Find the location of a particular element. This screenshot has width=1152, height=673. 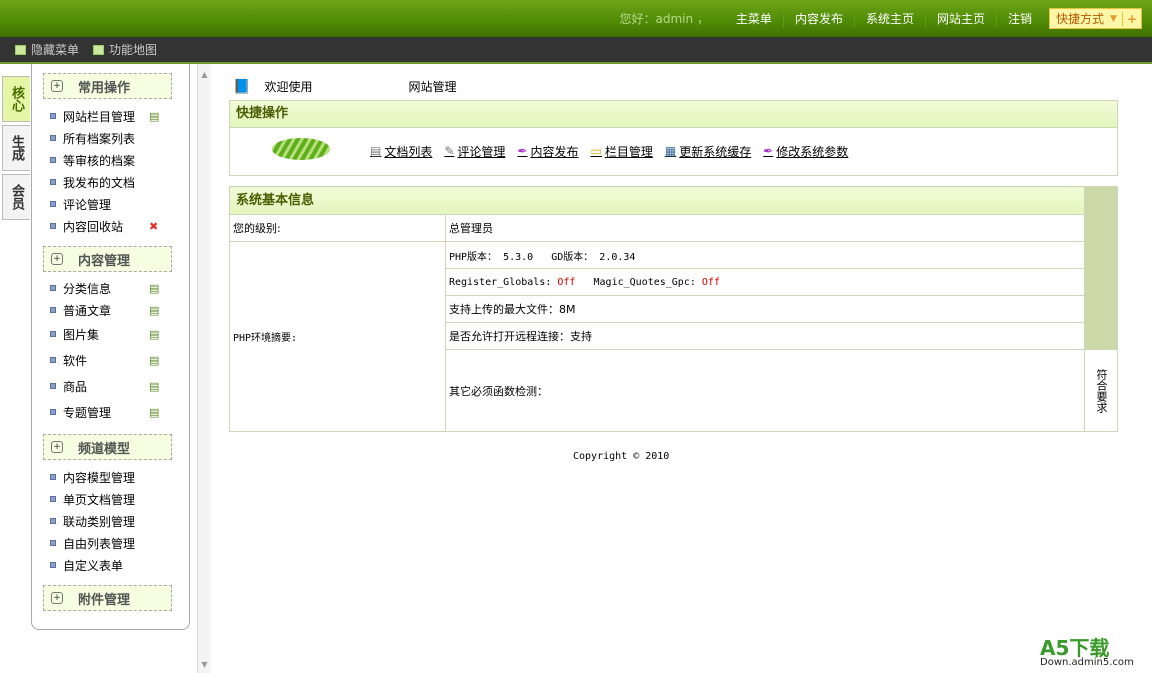

menu-item: 我发布的文档 is located at coordinates (110, 182).